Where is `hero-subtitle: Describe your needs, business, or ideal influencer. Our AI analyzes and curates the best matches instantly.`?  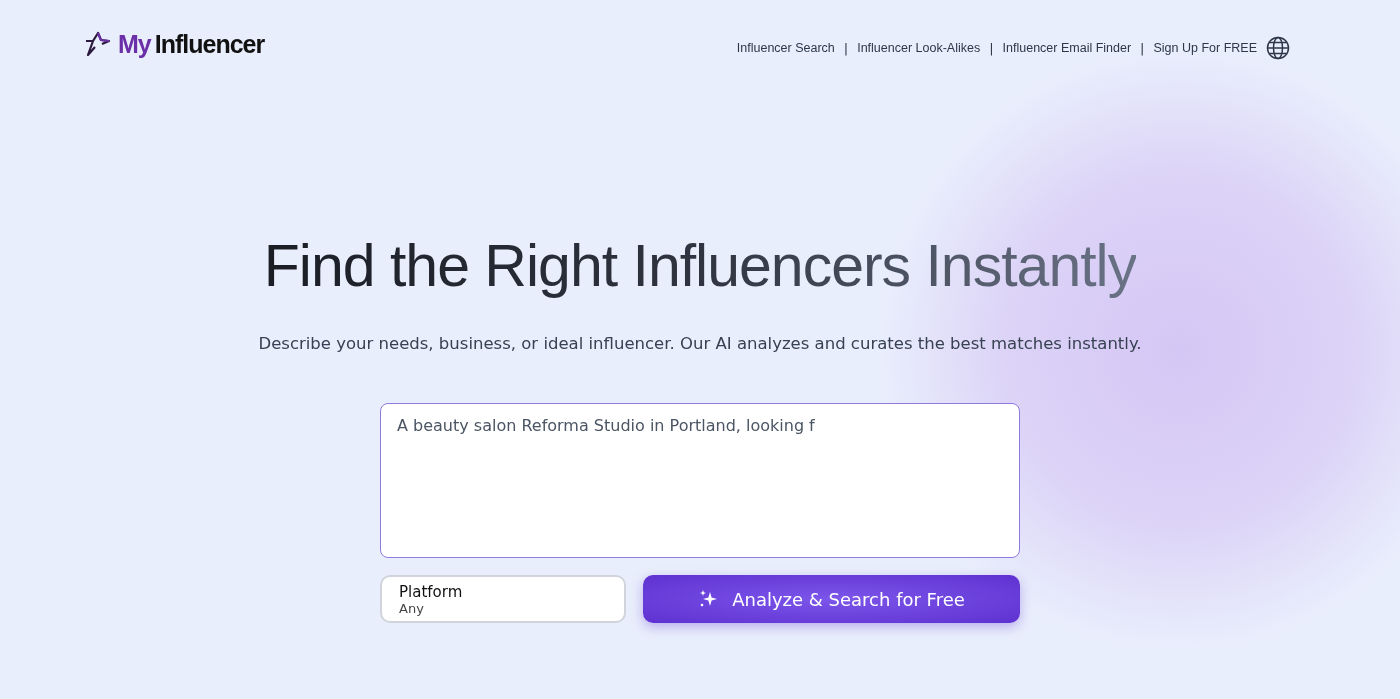 hero-subtitle: Describe your needs, business, or ideal influencer. Our AI analyzes and curates the best matches instantly. is located at coordinates (700, 343).